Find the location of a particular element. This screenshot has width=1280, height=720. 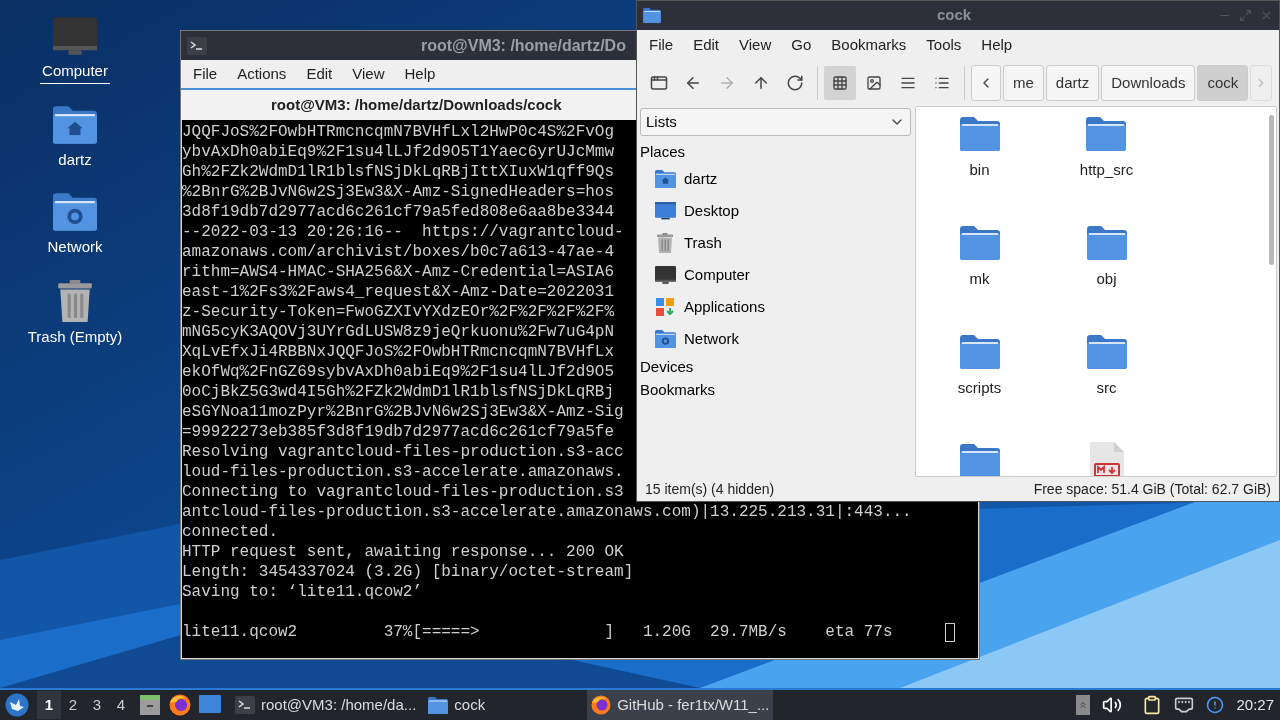

view-mode-button is located at coordinates (840, 83).